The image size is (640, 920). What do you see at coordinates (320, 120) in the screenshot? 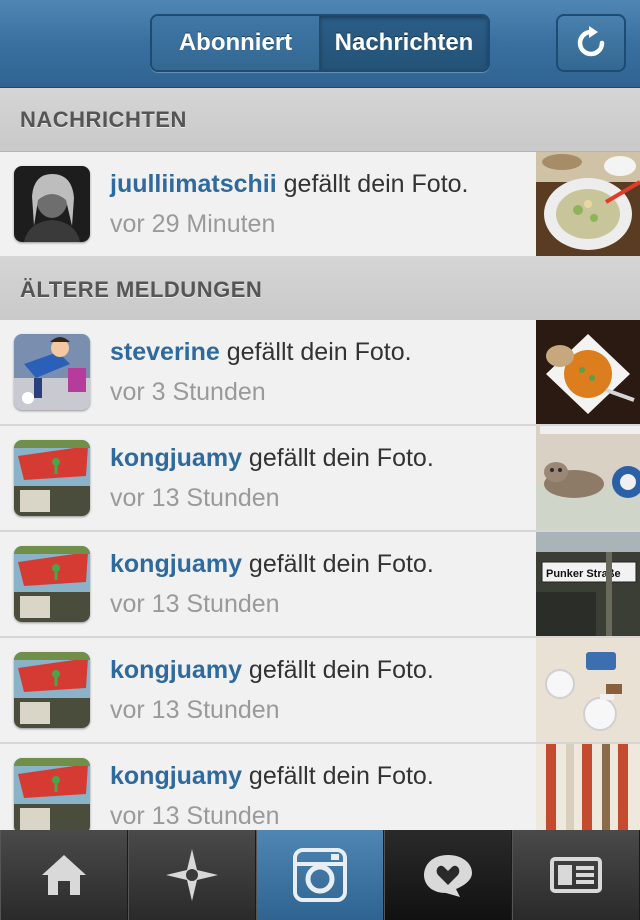
I see `section-header-news: NACHRICHTEN` at bounding box center [320, 120].